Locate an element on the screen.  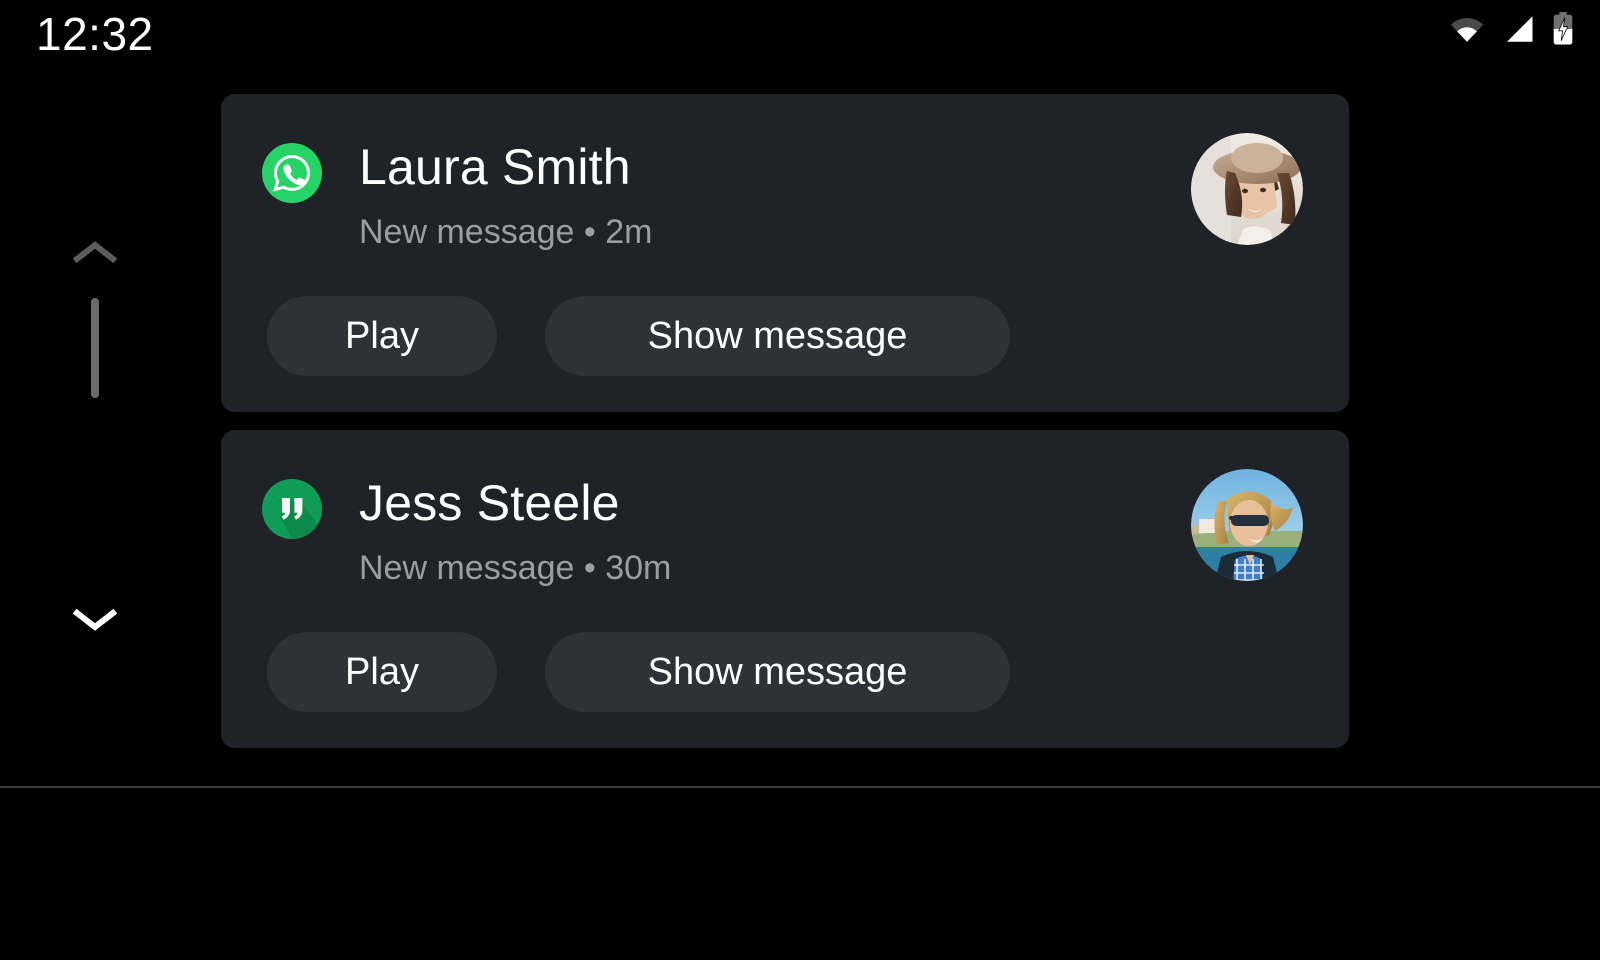
avatar-laura-smith is located at coordinates (1247, 189).